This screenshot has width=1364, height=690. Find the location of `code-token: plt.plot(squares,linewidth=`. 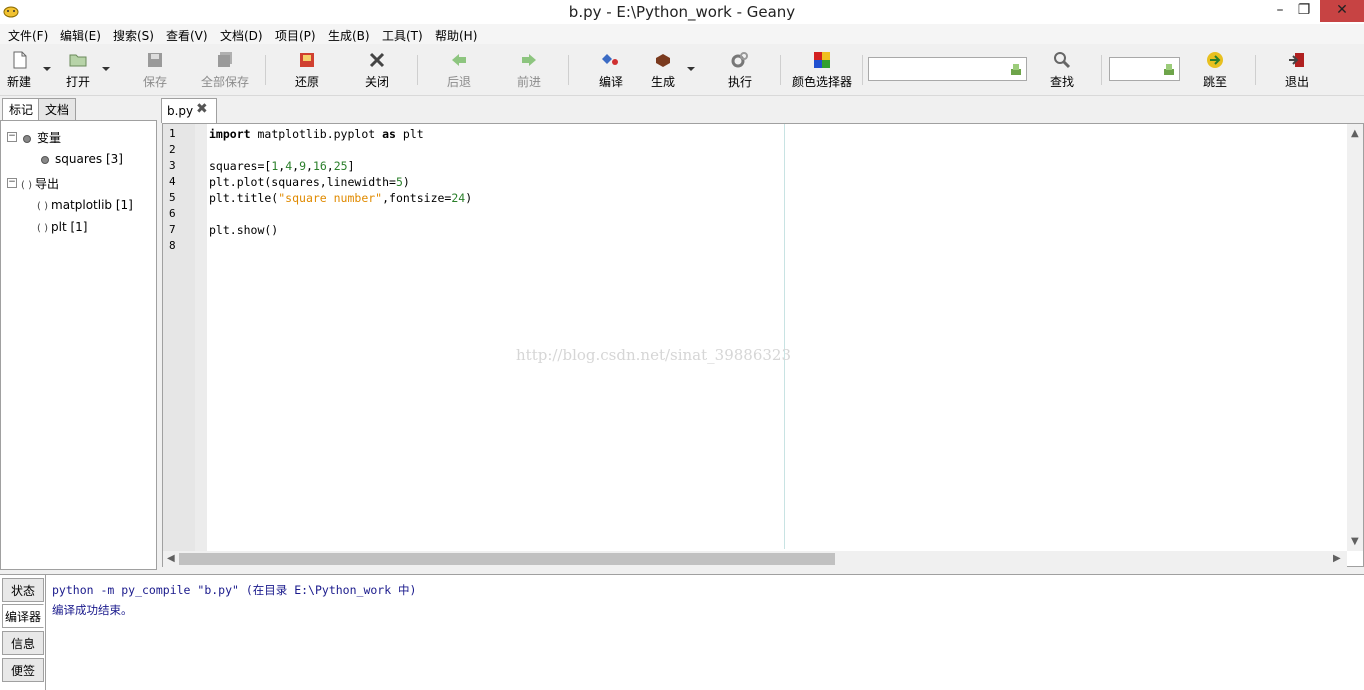

code-token: plt.plot(squares,linewidth= is located at coordinates (302, 182).